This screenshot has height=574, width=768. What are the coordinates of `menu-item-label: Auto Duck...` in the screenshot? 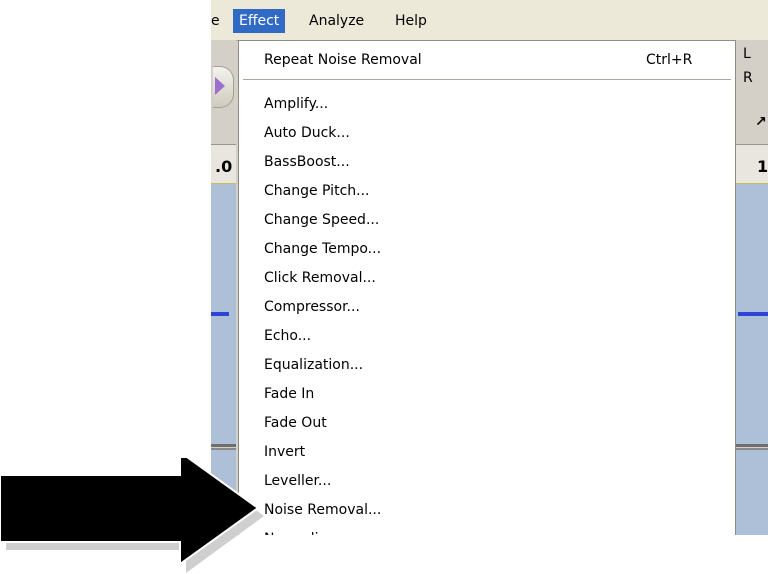 It's located at (307, 133).